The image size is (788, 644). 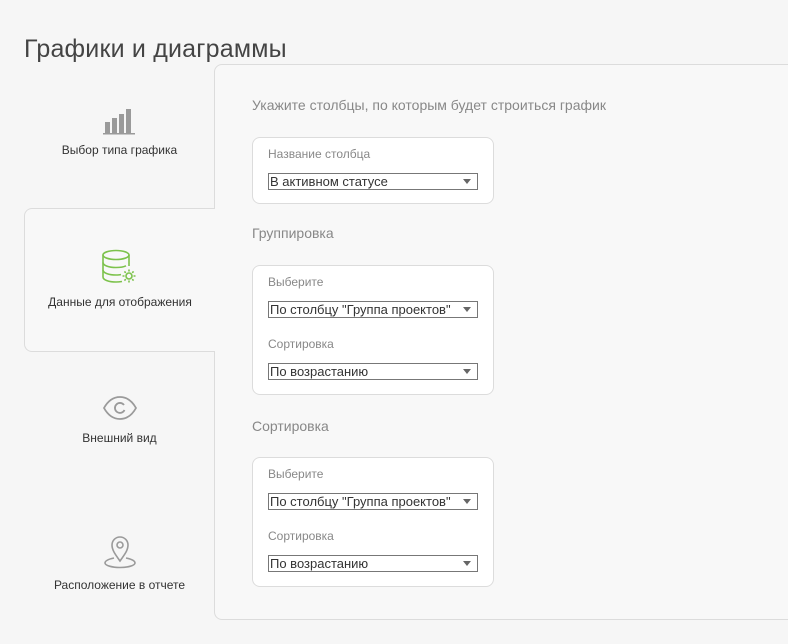 I want to click on column-select: В активном статусе, so click(x=373, y=181).